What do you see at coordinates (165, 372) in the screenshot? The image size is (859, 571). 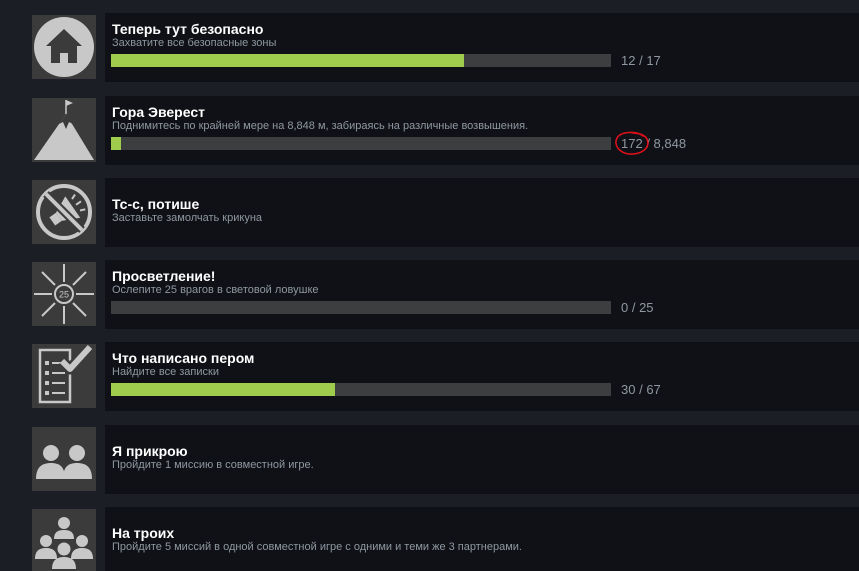 I see `achievement-description: Найдите все записки` at bounding box center [165, 372].